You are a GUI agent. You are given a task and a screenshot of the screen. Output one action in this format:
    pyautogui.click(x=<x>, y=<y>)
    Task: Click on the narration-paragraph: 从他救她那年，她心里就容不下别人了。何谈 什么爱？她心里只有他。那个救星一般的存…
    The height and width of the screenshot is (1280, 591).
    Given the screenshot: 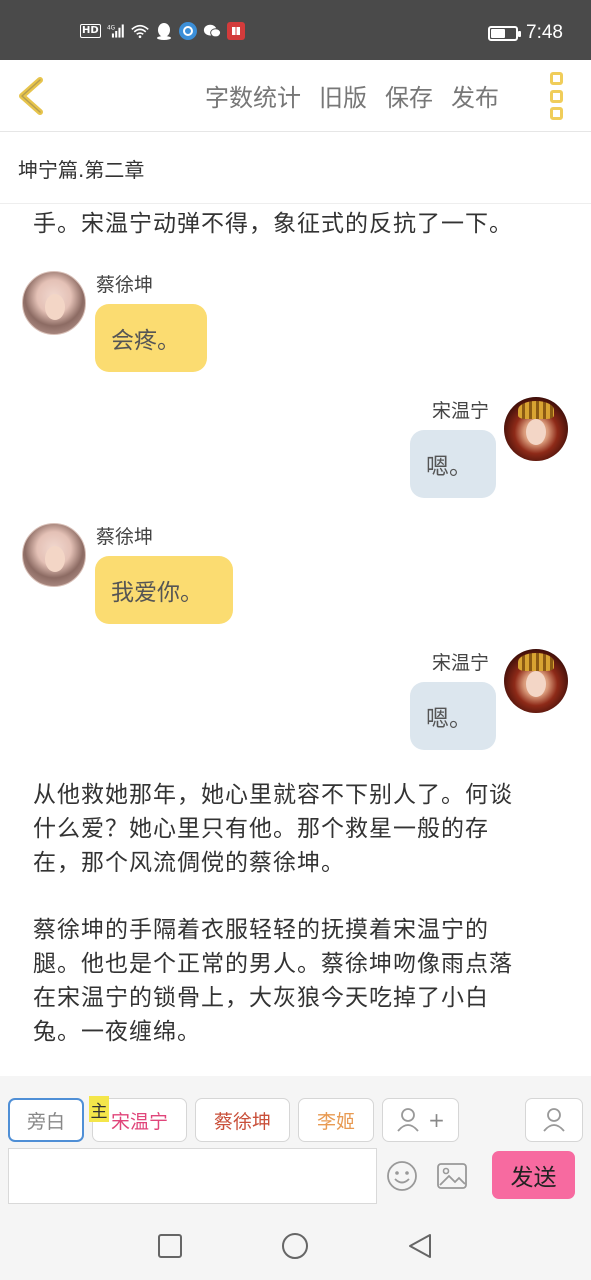 What is the action you would take?
    pyautogui.click(x=273, y=829)
    